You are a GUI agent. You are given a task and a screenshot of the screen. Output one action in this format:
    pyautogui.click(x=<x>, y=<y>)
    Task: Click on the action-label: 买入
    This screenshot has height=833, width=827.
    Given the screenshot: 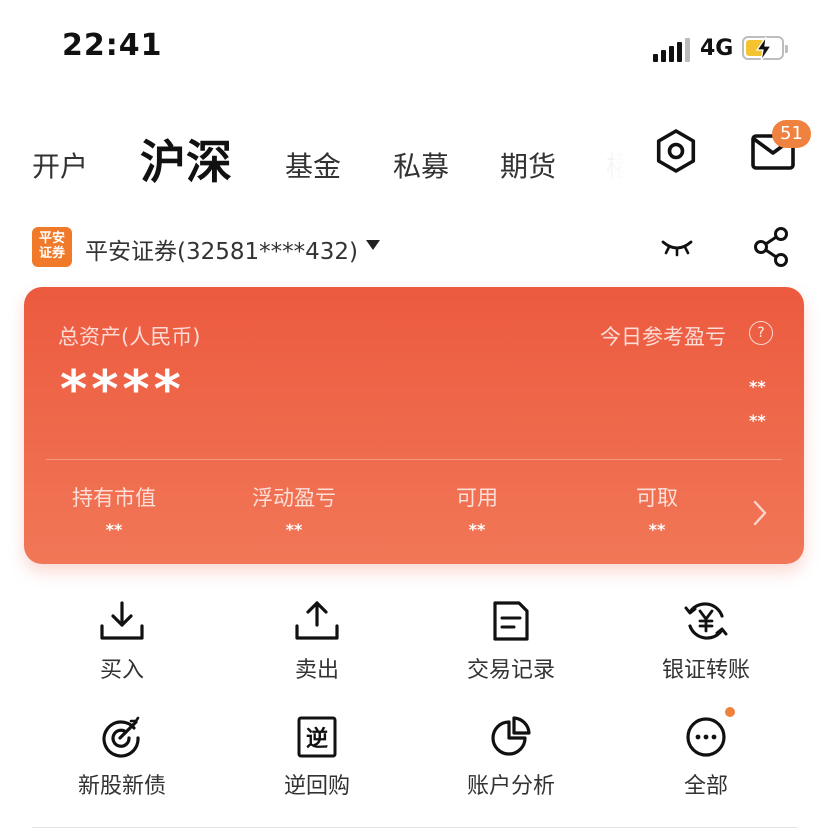 What is the action you would take?
    pyautogui.click(x=121, y=670)
    